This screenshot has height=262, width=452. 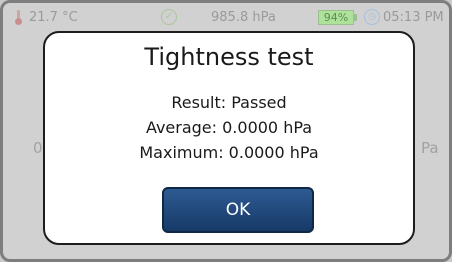 I want to click on average-text: Average: 0.0000 hPa, so click(x=229, y=127).